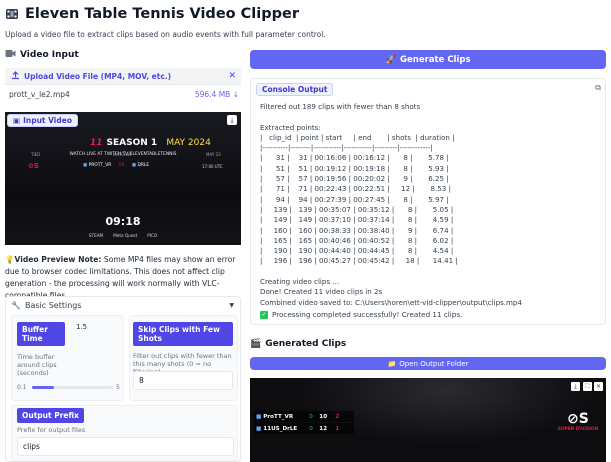 This screenshot has width=611, height=462. What do you see at coordinates (41, 334) in the screenshot?
I see `buffer-time-label: Buffer Time` at bounding box center [41, 334].